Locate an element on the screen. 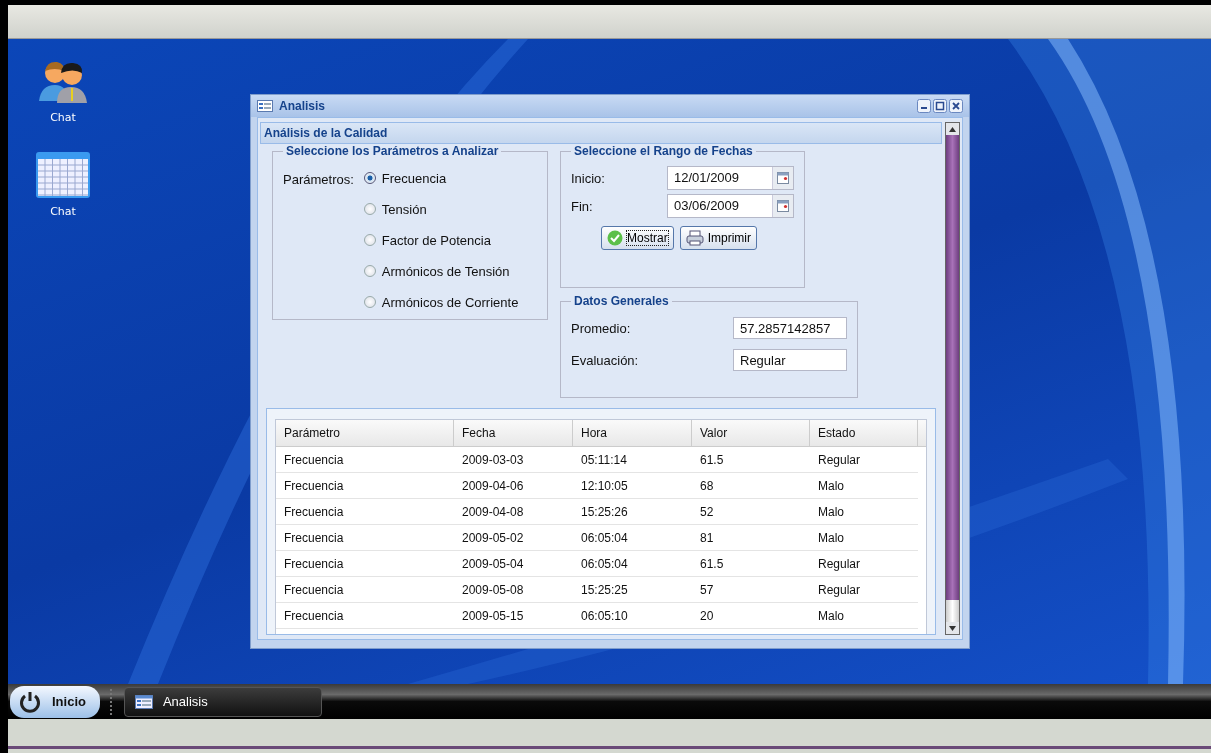 The height and width of the screenshot is (753, 1211). table-cell-text: 2009-05-02 is located at coordinates (493, 538).